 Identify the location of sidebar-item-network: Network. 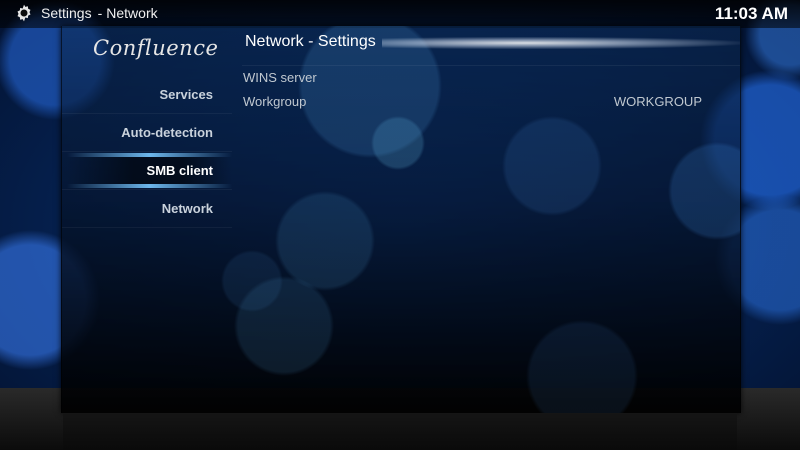
(147, 209).